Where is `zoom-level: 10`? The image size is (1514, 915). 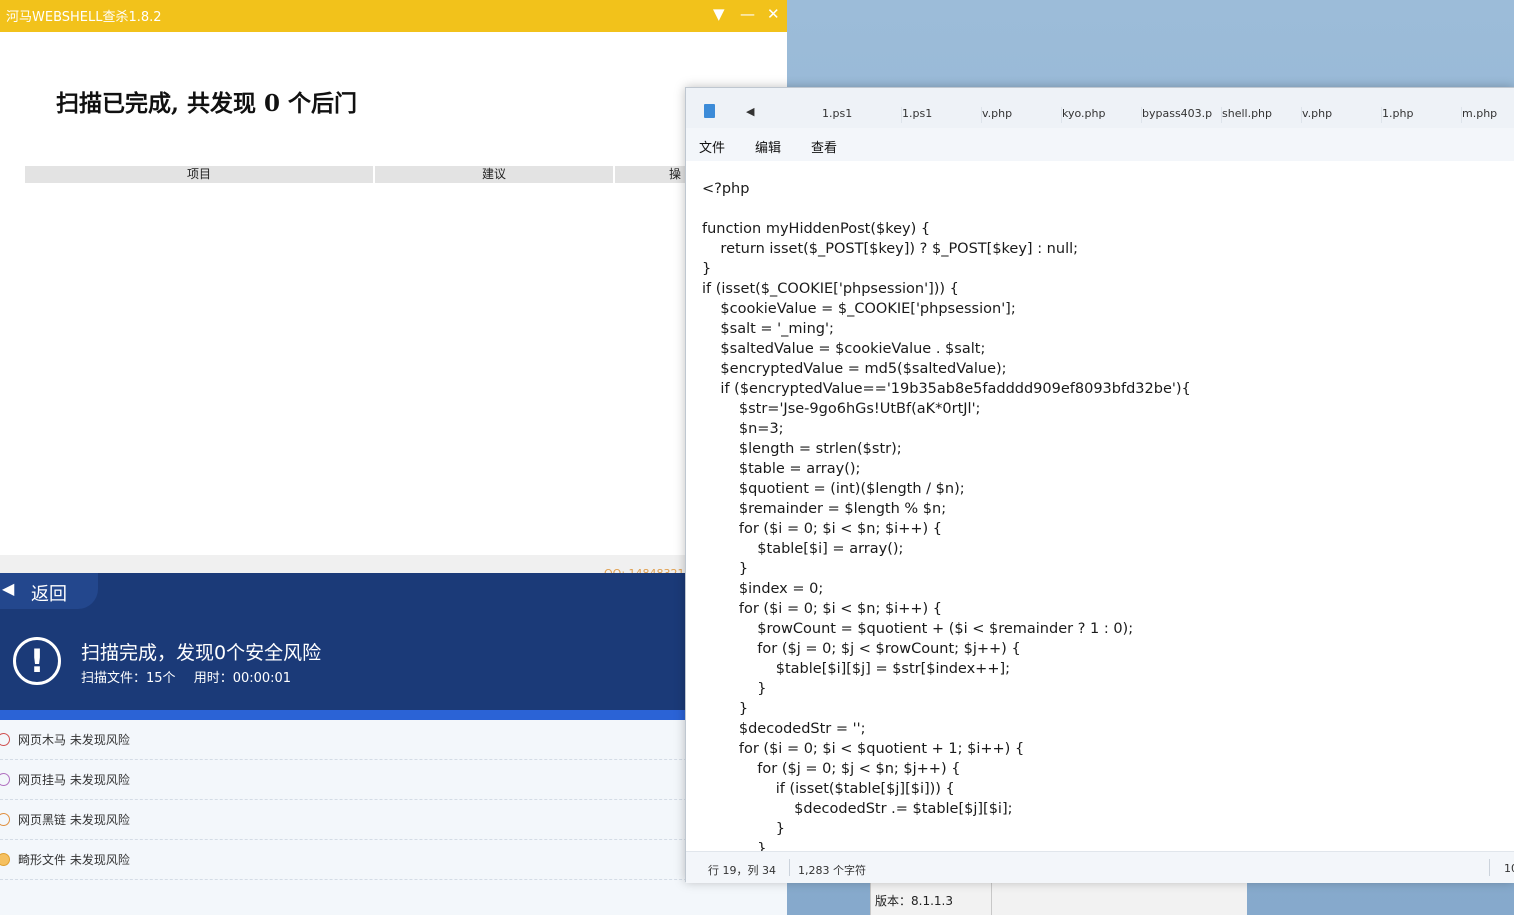
zoom-level: 10 is located at coordinates (1509, 868).